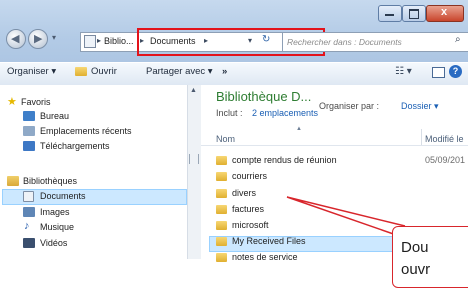  I want to click on callout-box: Dou ouvr, so click(430, 257).